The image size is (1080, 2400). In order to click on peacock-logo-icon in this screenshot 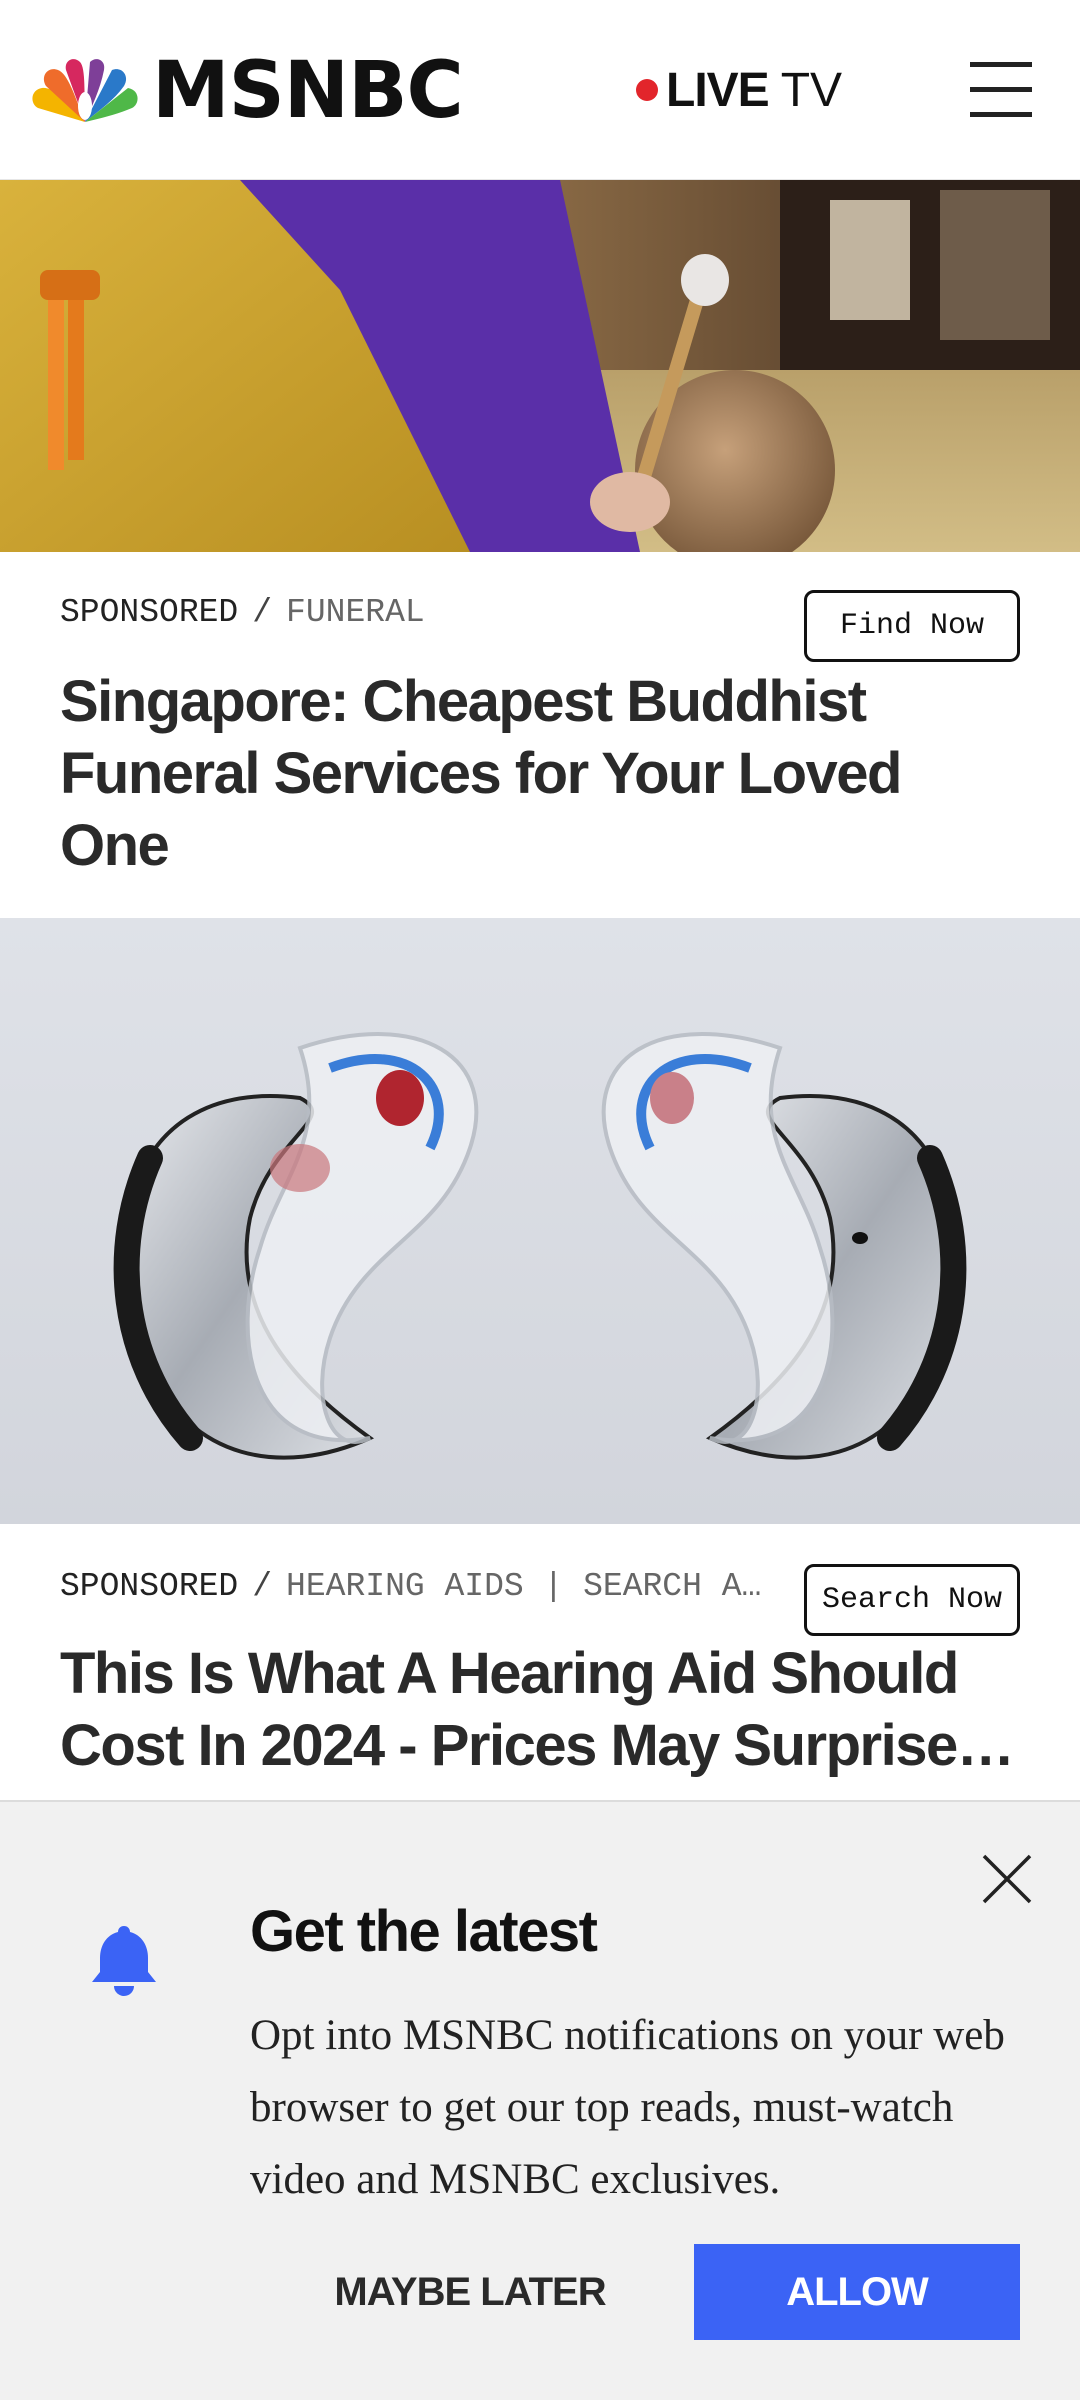, I will do `click(85, 90)`.